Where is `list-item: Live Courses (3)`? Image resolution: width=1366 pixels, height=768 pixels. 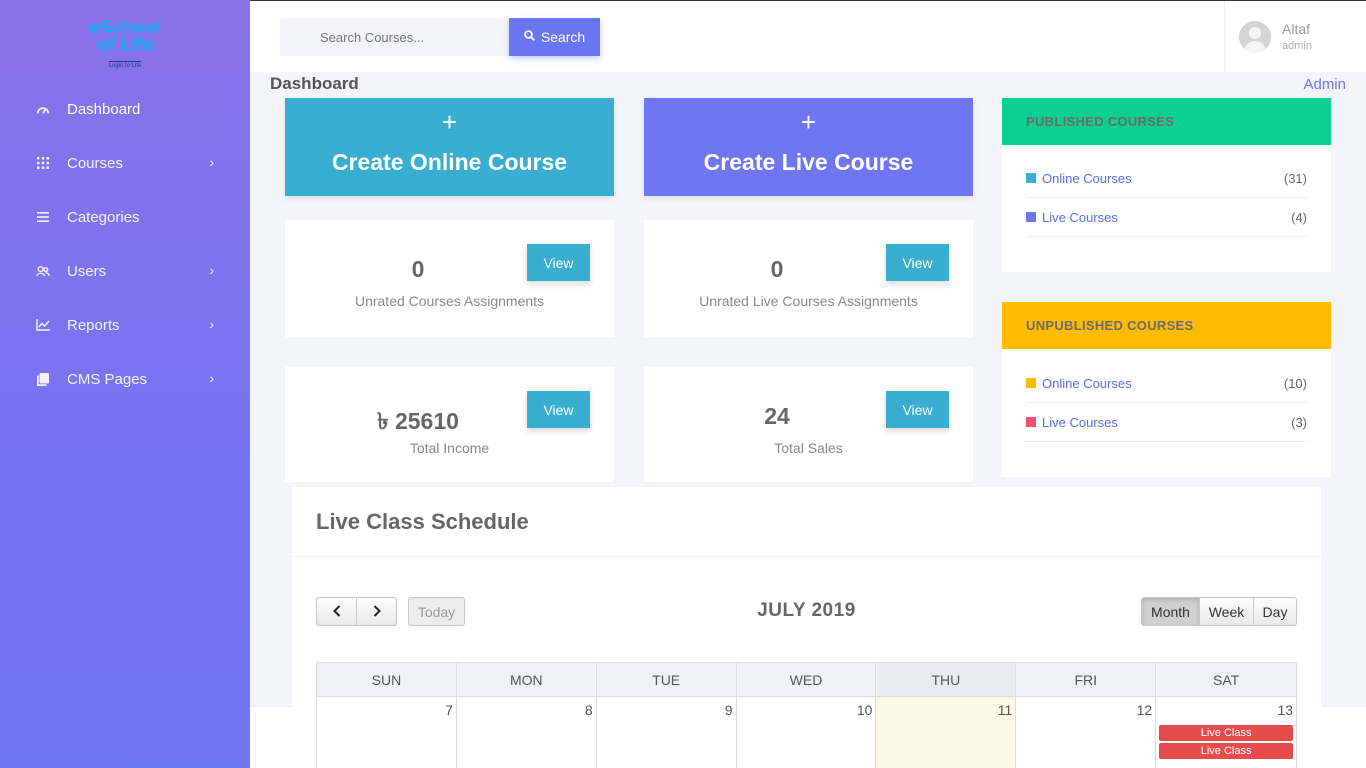 list-item: Live Courses (3) is located at coordinates (1166, 422).